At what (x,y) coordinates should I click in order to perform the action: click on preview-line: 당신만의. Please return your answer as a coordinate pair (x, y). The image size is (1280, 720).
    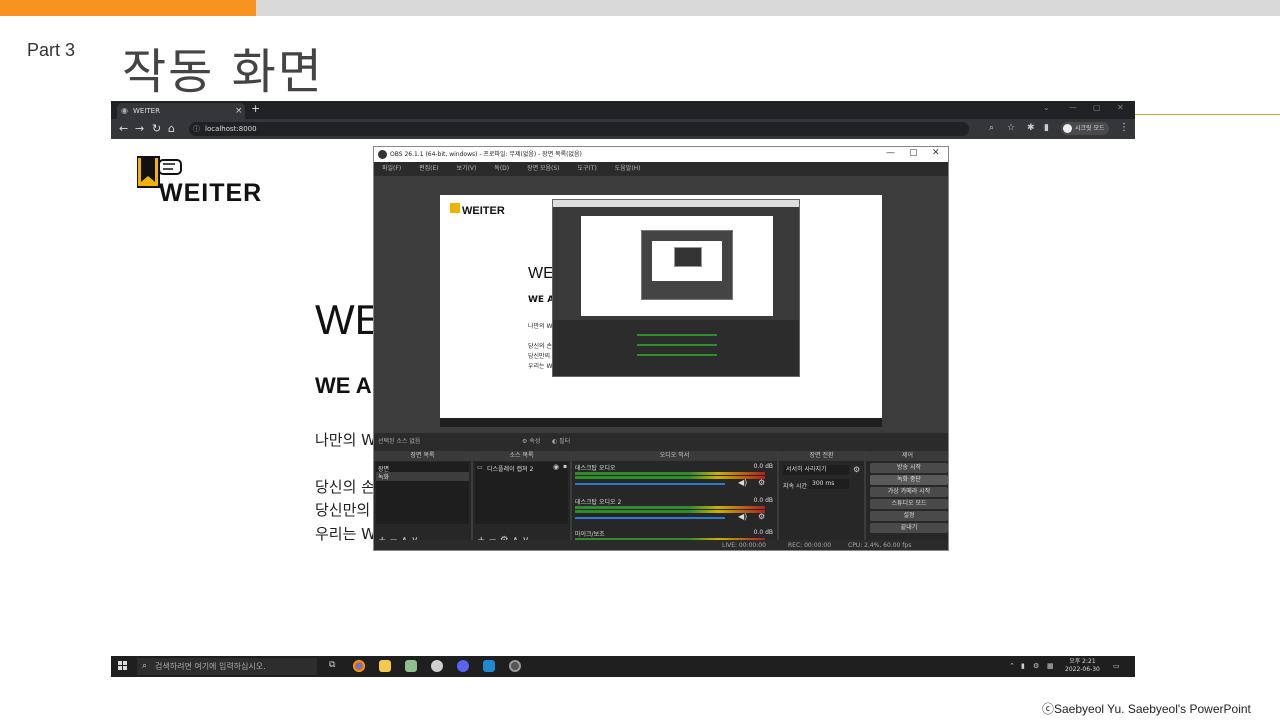
    Looking at the image, I should click on (539, 356).